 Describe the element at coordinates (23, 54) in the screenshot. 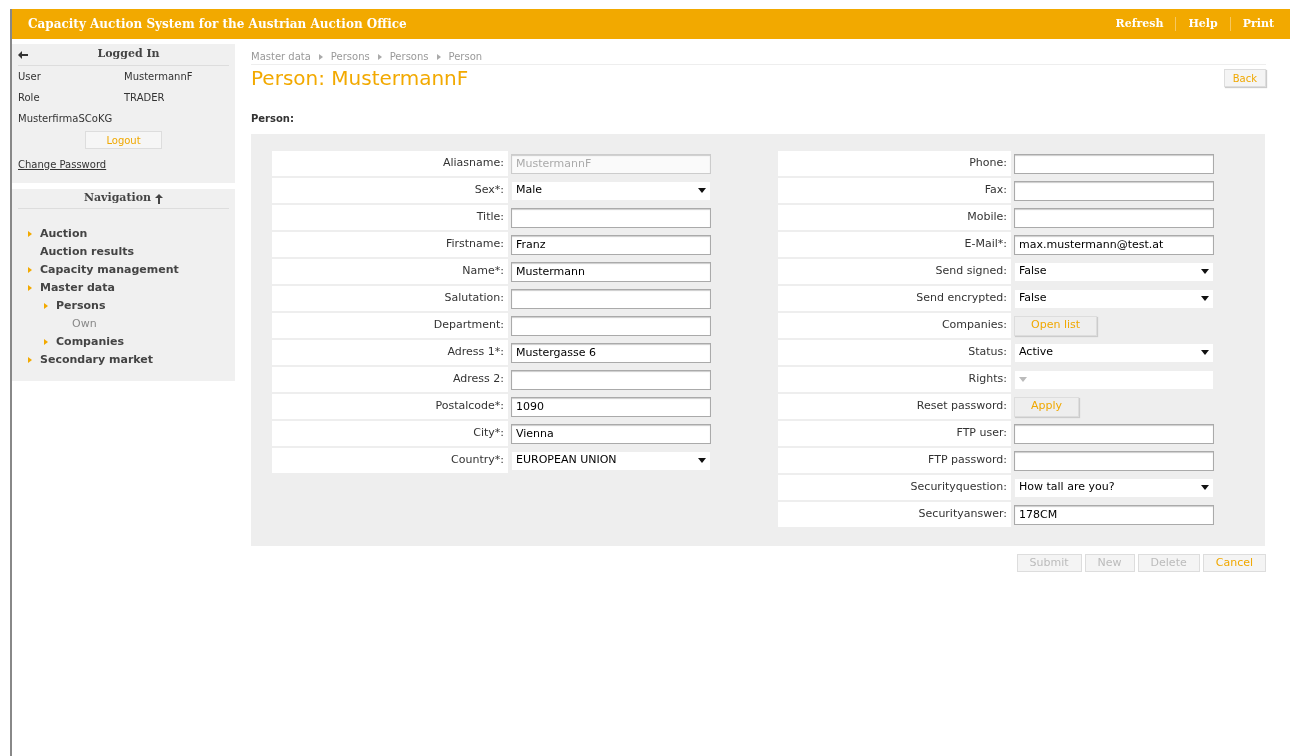

I see `back-arrow-icon` at that location.